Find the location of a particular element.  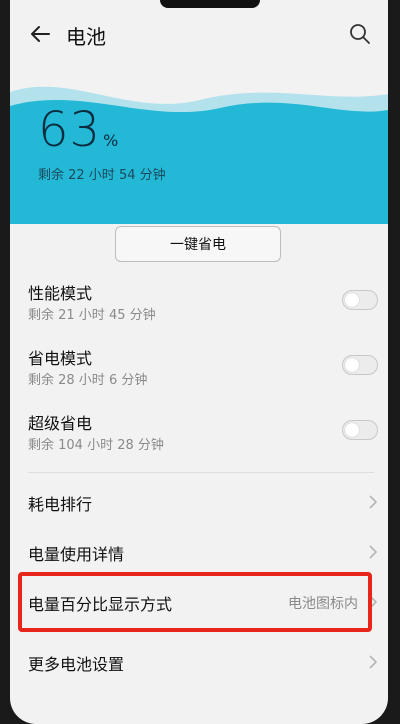

menu-item-label: 更多电池设置 is located at coordinates (76, 664).